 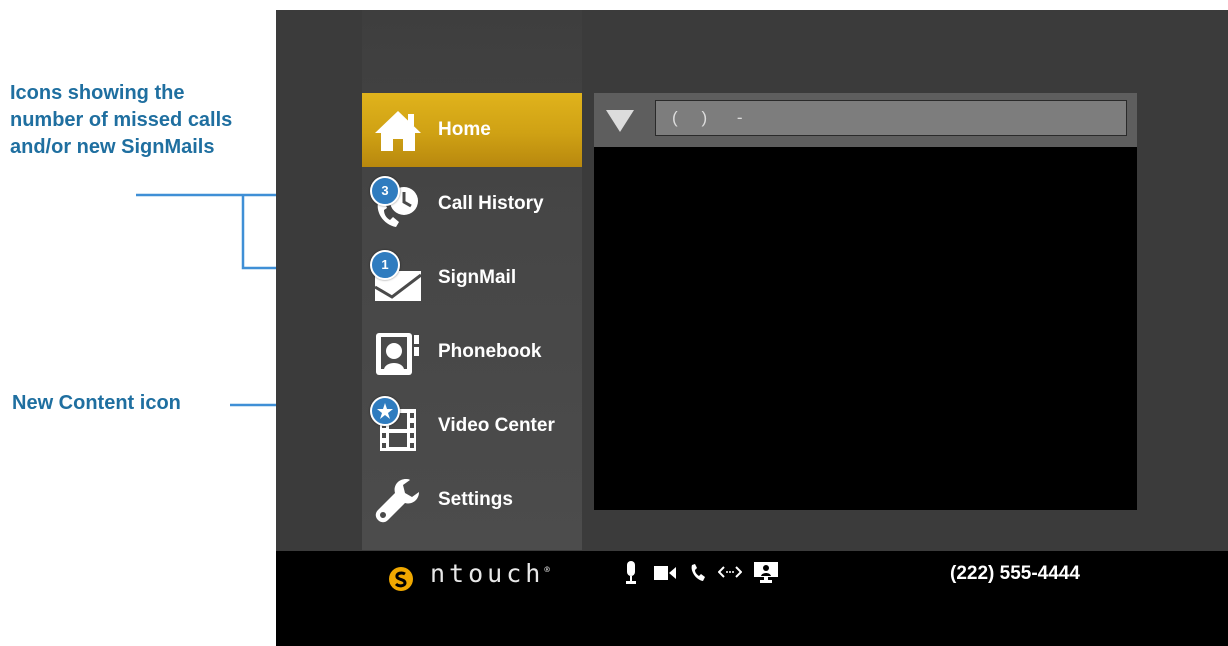 I want to click on dial-bar: ( ) -, so click(x=865, y=120).